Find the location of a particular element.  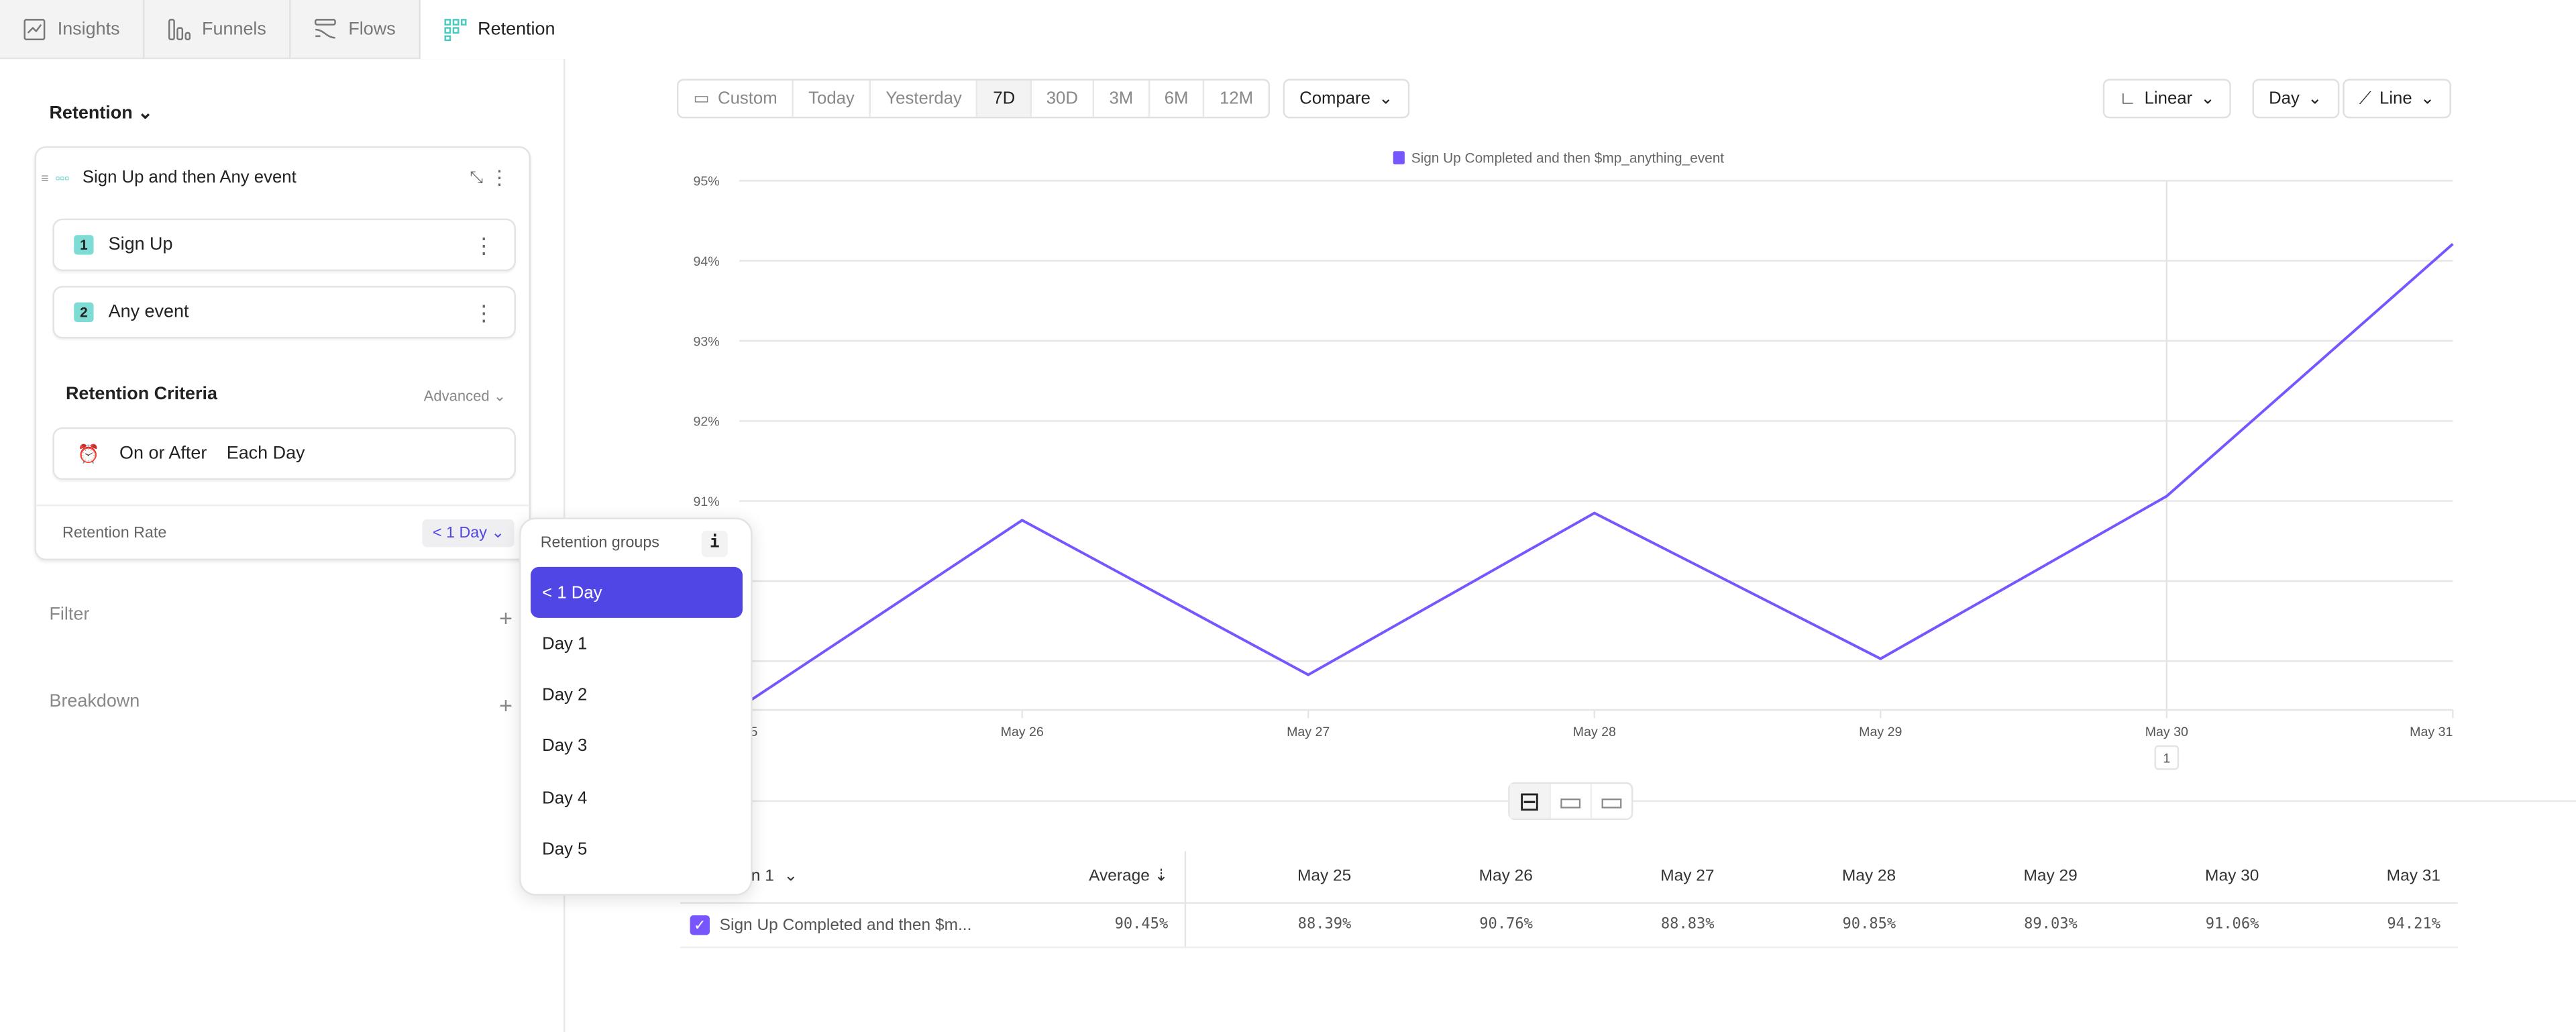

average-header: Average ⇣ is located at coordinates (1089, 876).